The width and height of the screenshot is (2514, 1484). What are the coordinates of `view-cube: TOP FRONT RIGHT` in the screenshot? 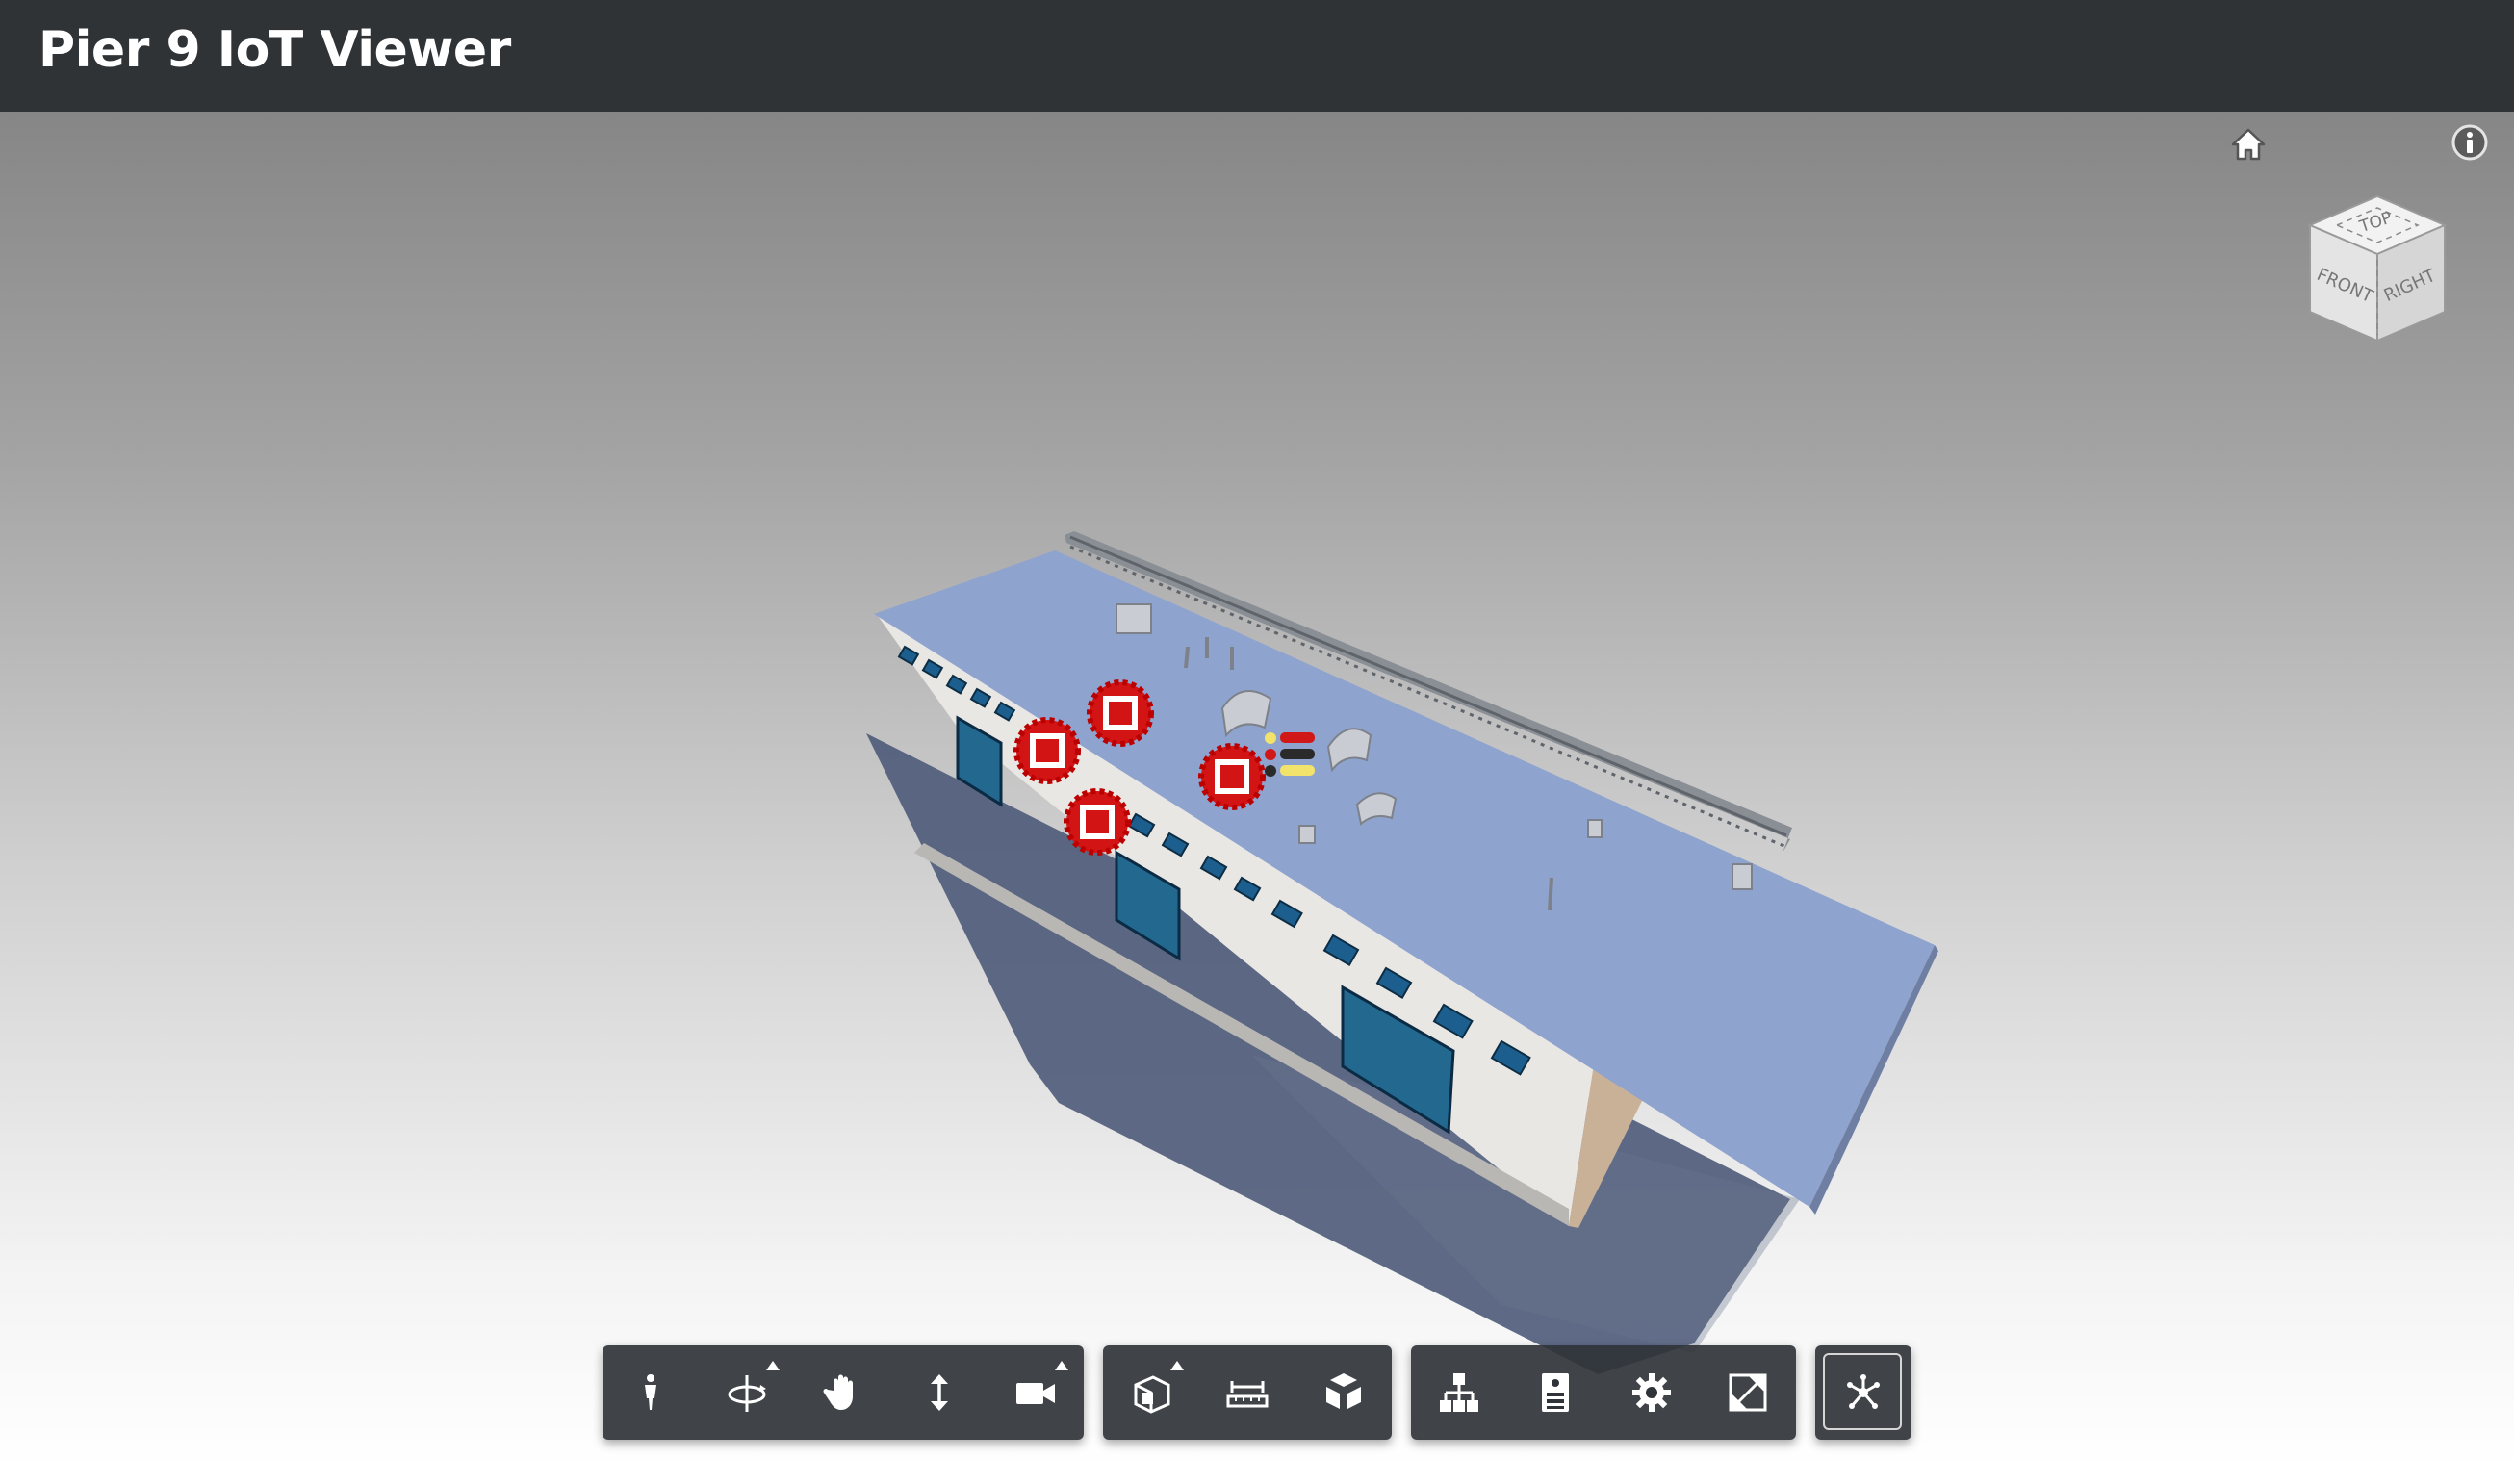 It's located at (2367, 263).